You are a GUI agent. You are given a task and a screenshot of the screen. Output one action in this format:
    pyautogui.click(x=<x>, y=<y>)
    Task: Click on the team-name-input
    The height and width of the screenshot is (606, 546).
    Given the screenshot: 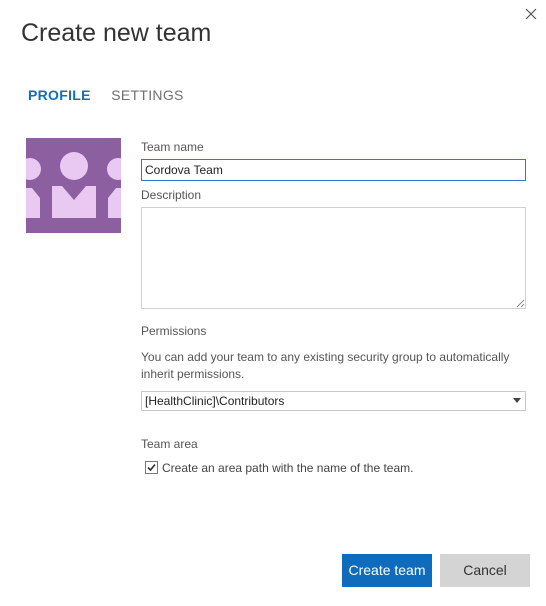 What is the action you would take?
    pyautogui.click(x=333, y=170)
    